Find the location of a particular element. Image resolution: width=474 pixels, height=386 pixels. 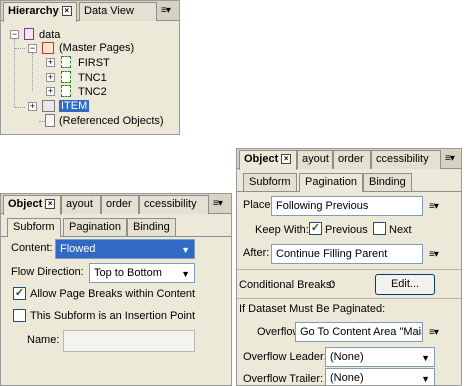

tree-item-referenced-objects: (Referenced Objects) is located at coordinates (111, 121).